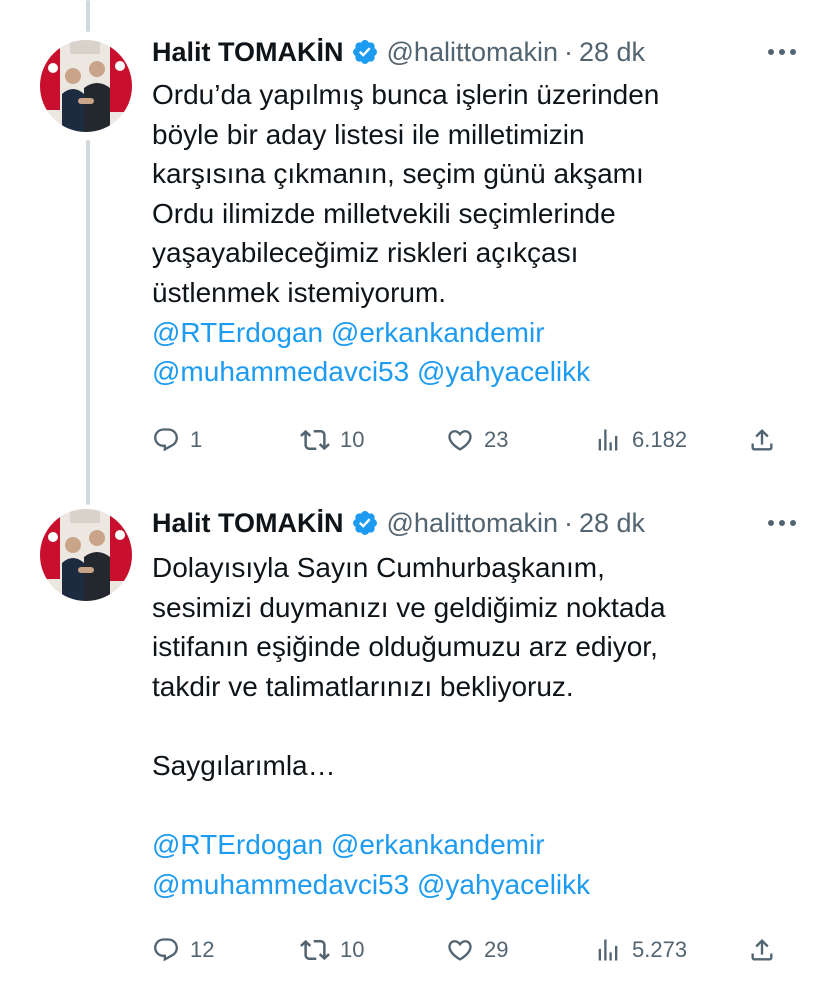 This screenshot has height=991, width=828. Describe the element at coordinates (398, 174) in the screenshot. I see `tweet-text-line: karşısına çıkmanın, seçim günü akşamı` at that location.